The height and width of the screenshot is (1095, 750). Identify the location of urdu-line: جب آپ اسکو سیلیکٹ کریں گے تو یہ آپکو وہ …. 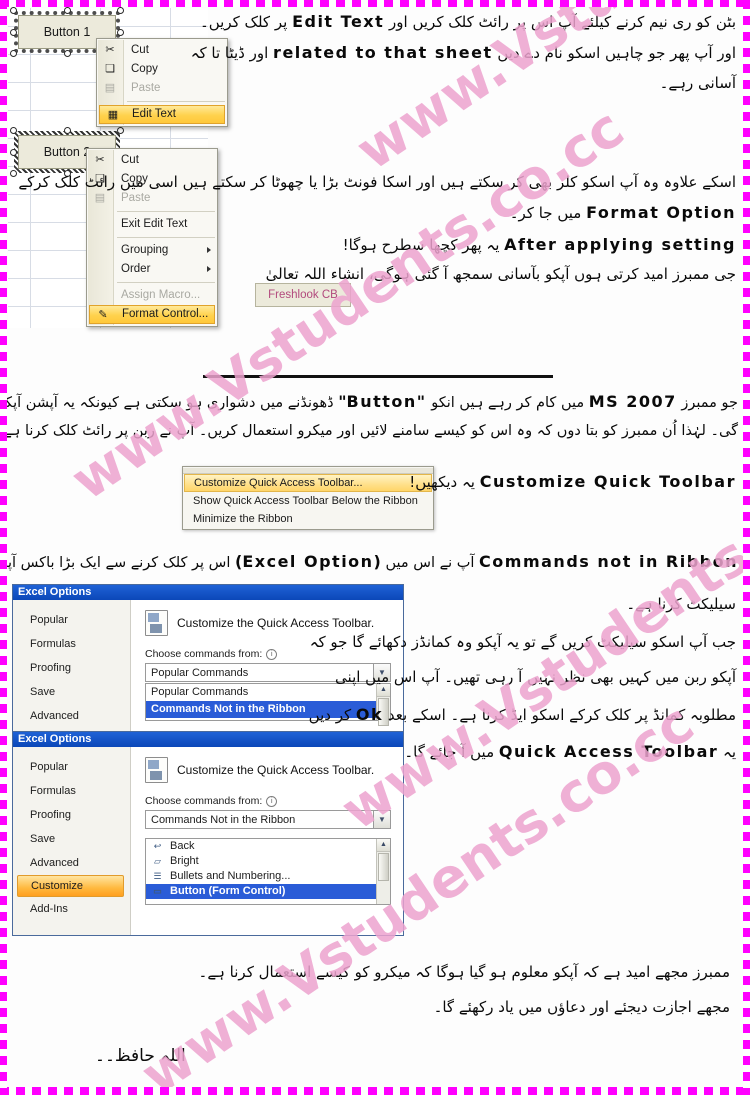
(522, 642).